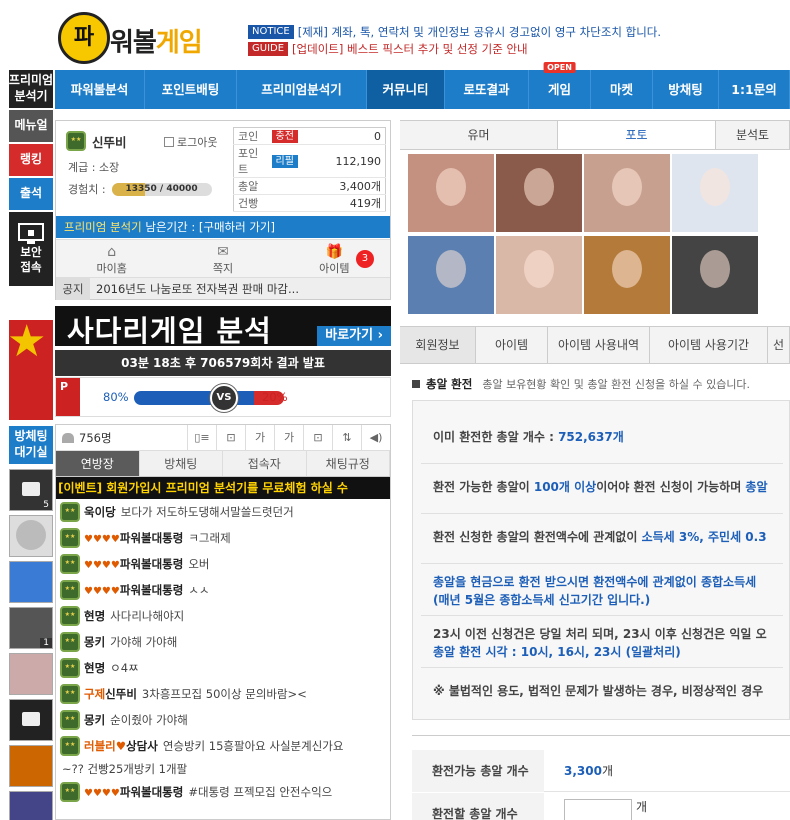 This screenshot has height=820, width=790. I want to click on secure-access-button: 보안 접속, so click(31, 249).